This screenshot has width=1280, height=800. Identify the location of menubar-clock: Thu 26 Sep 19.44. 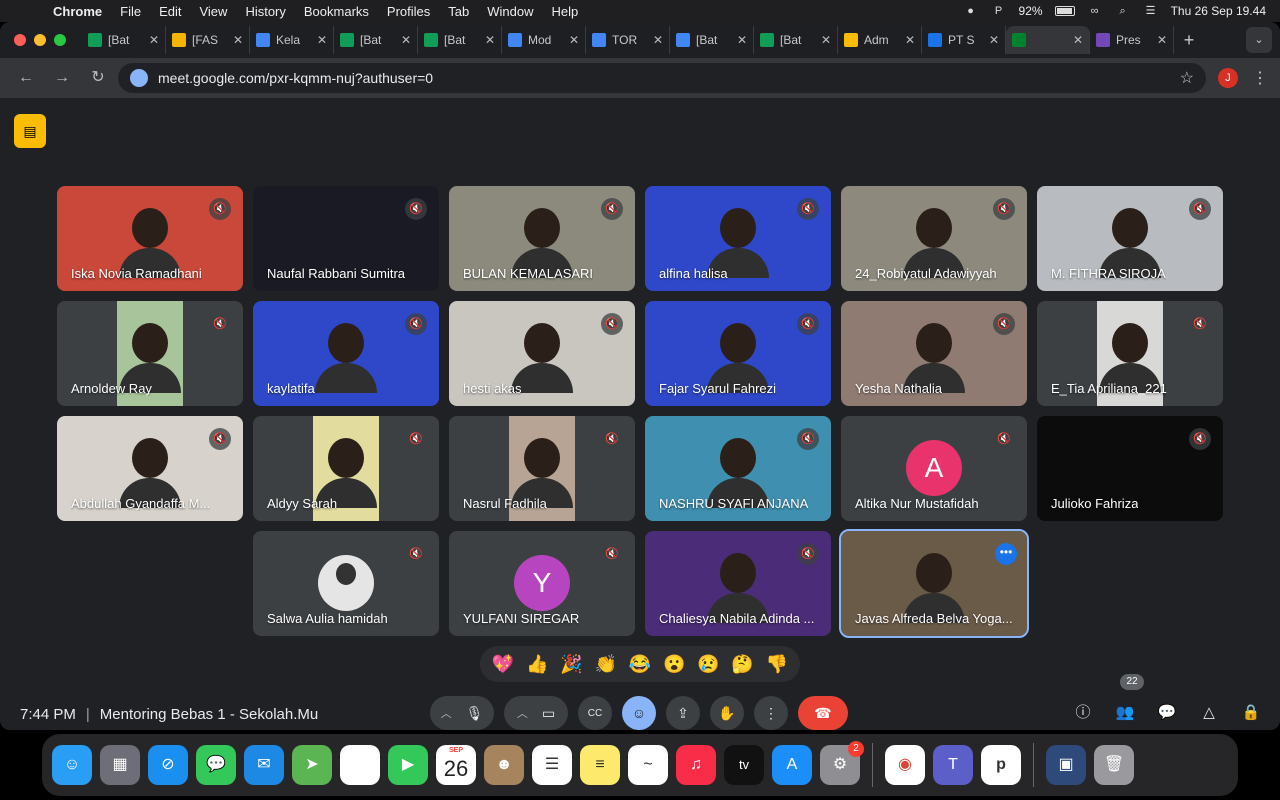
(1218, 11).